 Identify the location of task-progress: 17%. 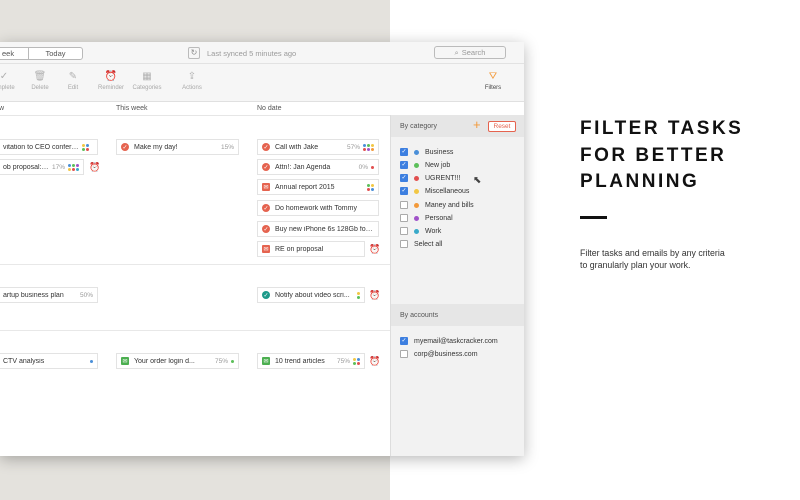
(58, 167).